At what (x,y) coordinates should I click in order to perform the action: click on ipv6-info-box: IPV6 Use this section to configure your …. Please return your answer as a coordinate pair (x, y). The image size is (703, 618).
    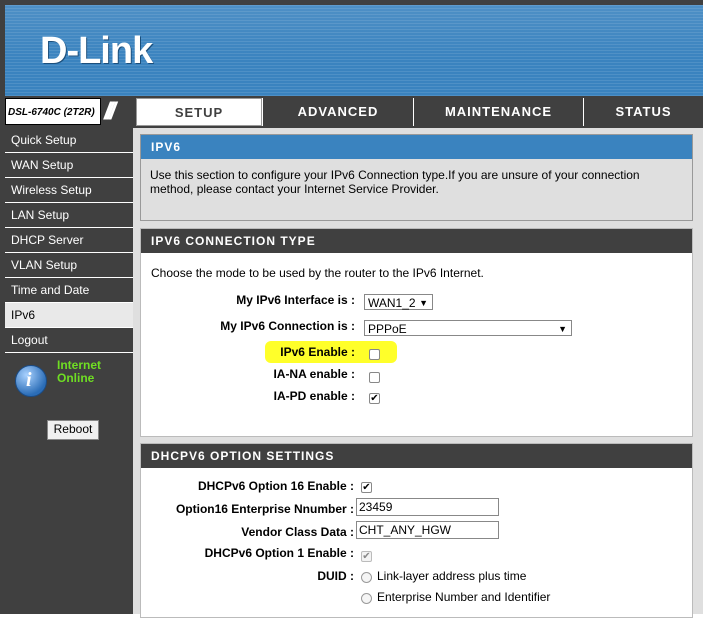
    Looking at the image, I should click on (416, 177).